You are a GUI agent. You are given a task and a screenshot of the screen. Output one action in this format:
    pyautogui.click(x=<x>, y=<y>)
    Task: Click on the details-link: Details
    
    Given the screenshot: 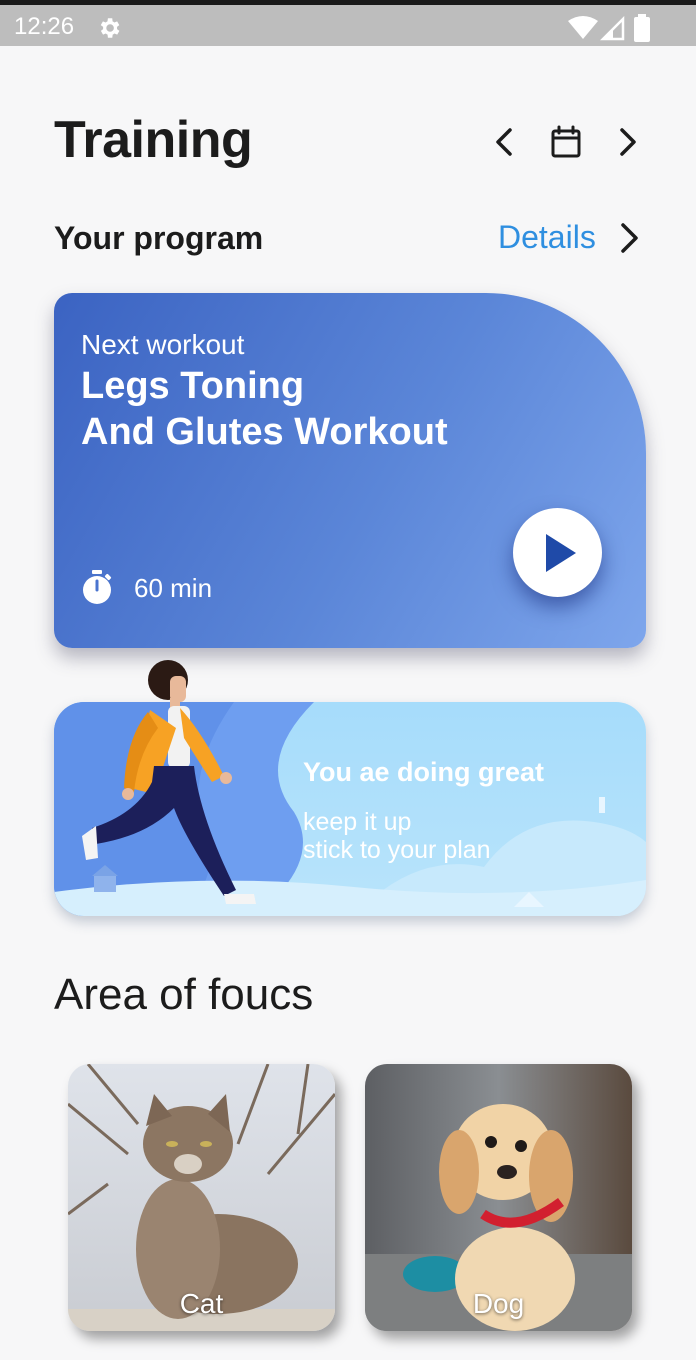 What is the action you would take?
    pyautogui.click(x=547, y=237)
    